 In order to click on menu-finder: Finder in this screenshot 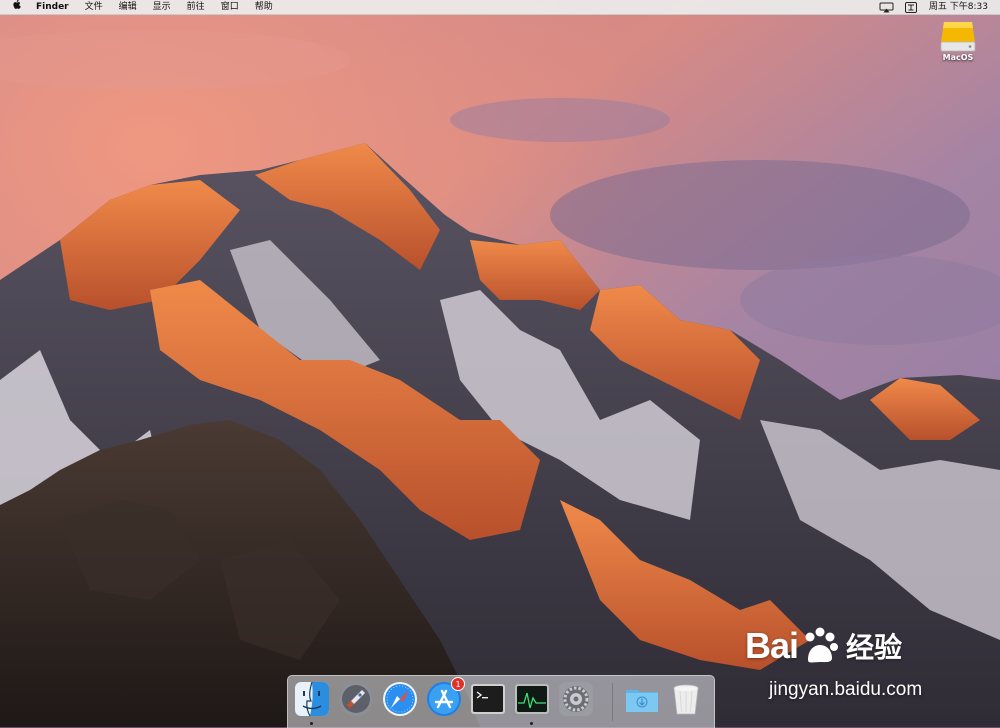, I will do `click(52, 7)`.